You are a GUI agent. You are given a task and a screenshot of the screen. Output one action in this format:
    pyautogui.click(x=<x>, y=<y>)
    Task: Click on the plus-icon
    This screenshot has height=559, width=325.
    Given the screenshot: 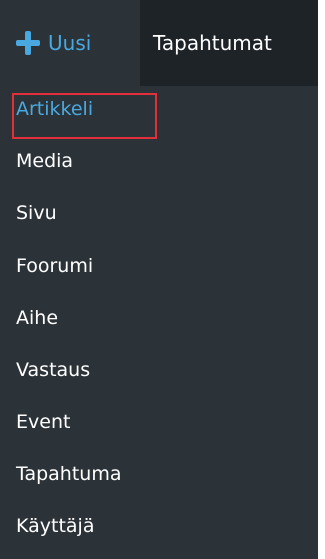 What is the action you would take?
    pyautogui.click(x=28, y=43)
    